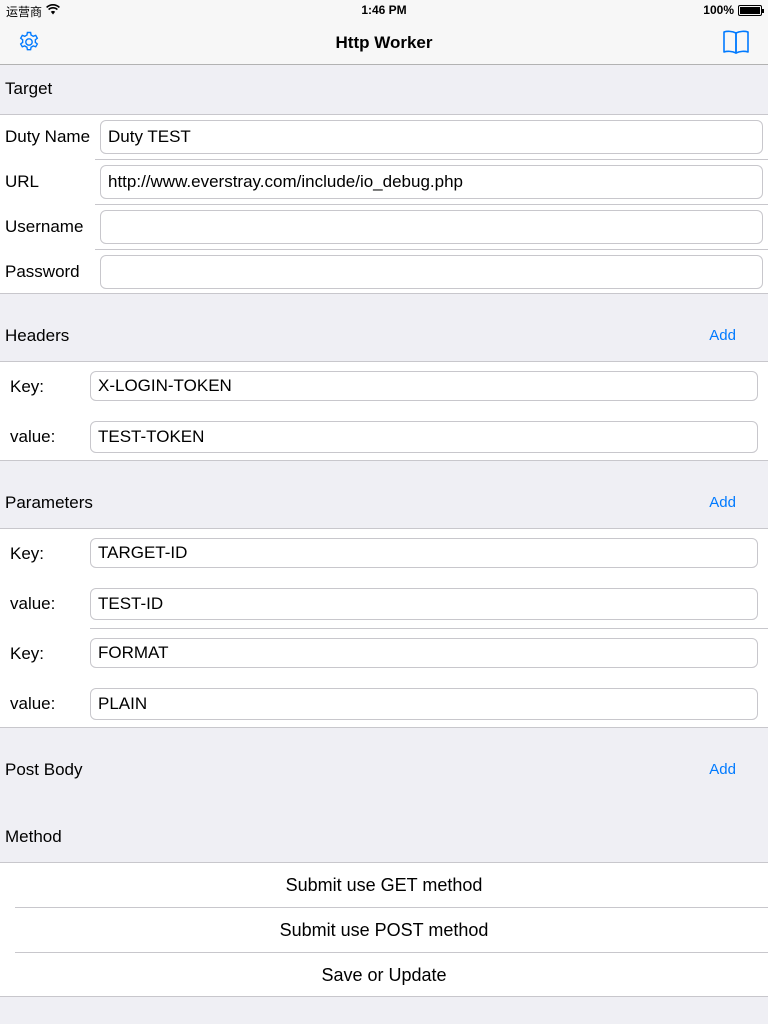 This screenshot has height=1024, width=768. I want to click on page-title: Http Worker, so click(384, 42).